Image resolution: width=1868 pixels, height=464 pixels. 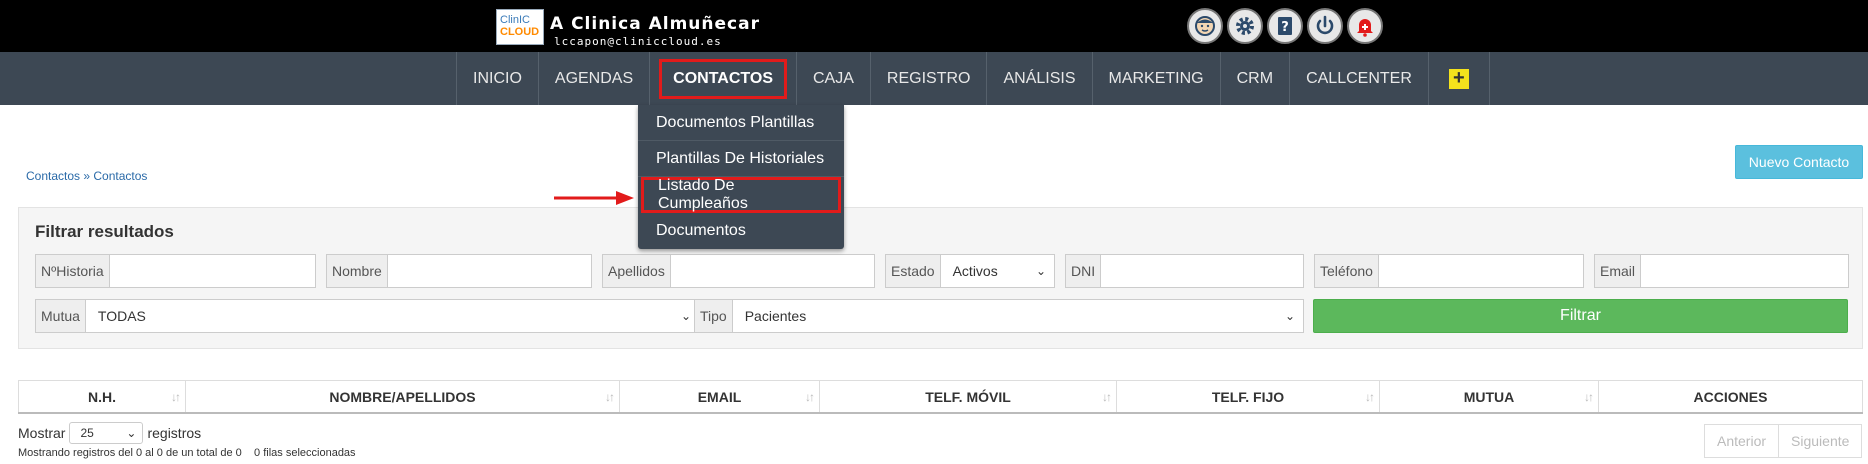 What do you see at coordinates (655, 24) in the screenshot?
I see `clinic-name: A Clinica Almuñecar` at bounding box center [655, 24].